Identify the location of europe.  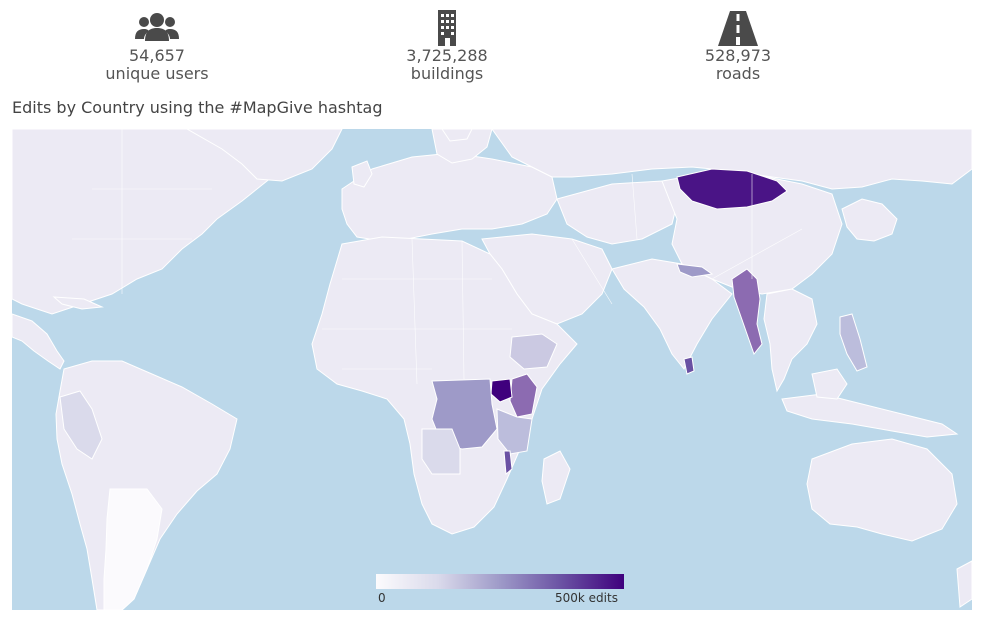
(449, 197).